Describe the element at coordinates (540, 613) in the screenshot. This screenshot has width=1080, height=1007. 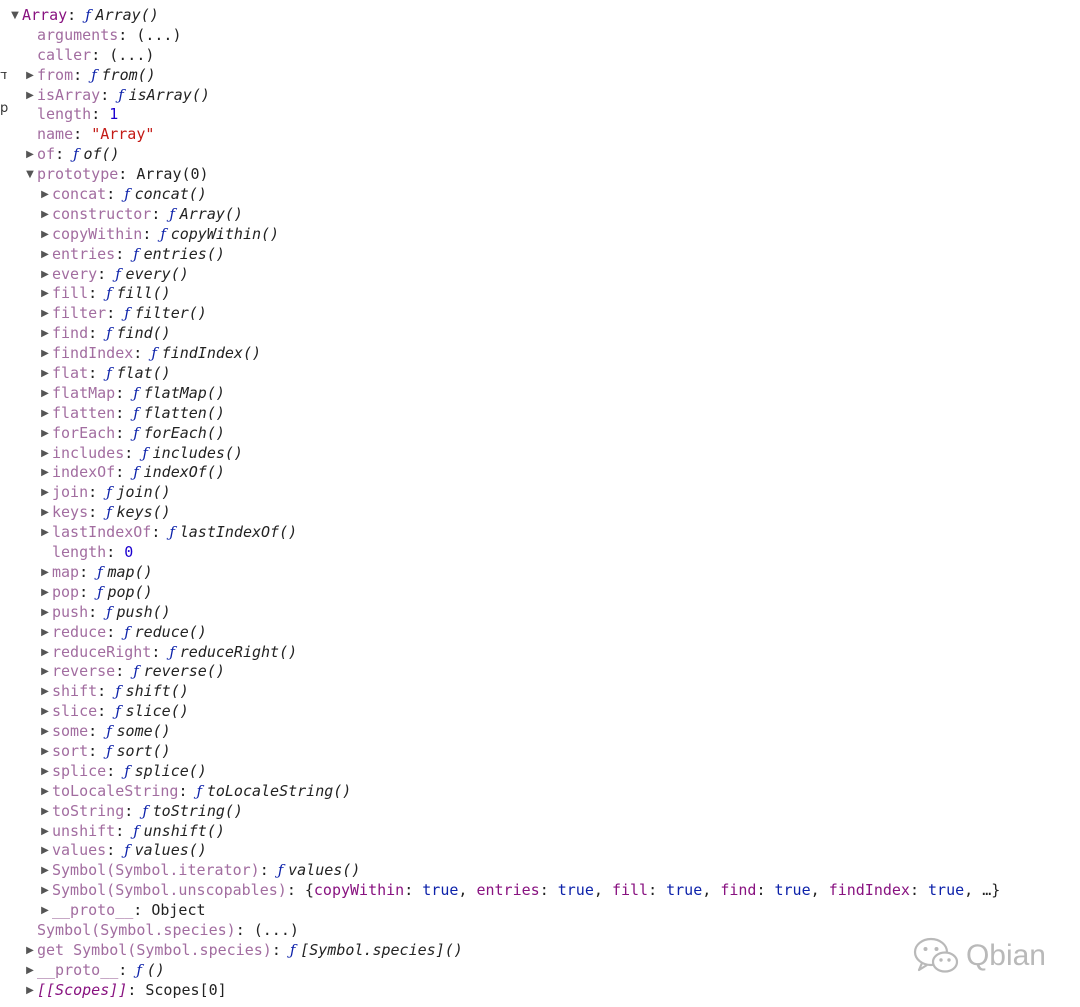
I see `tree-row: ▶ push: ƒ push()` at that location.